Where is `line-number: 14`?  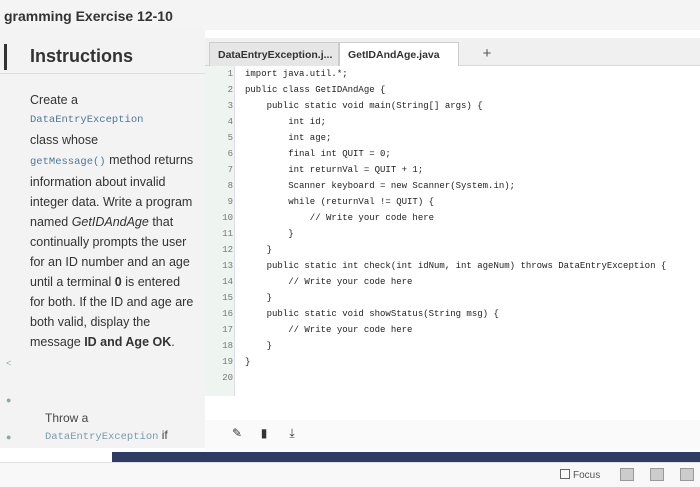 line-number: 14 is located at coordinates (227, 282).